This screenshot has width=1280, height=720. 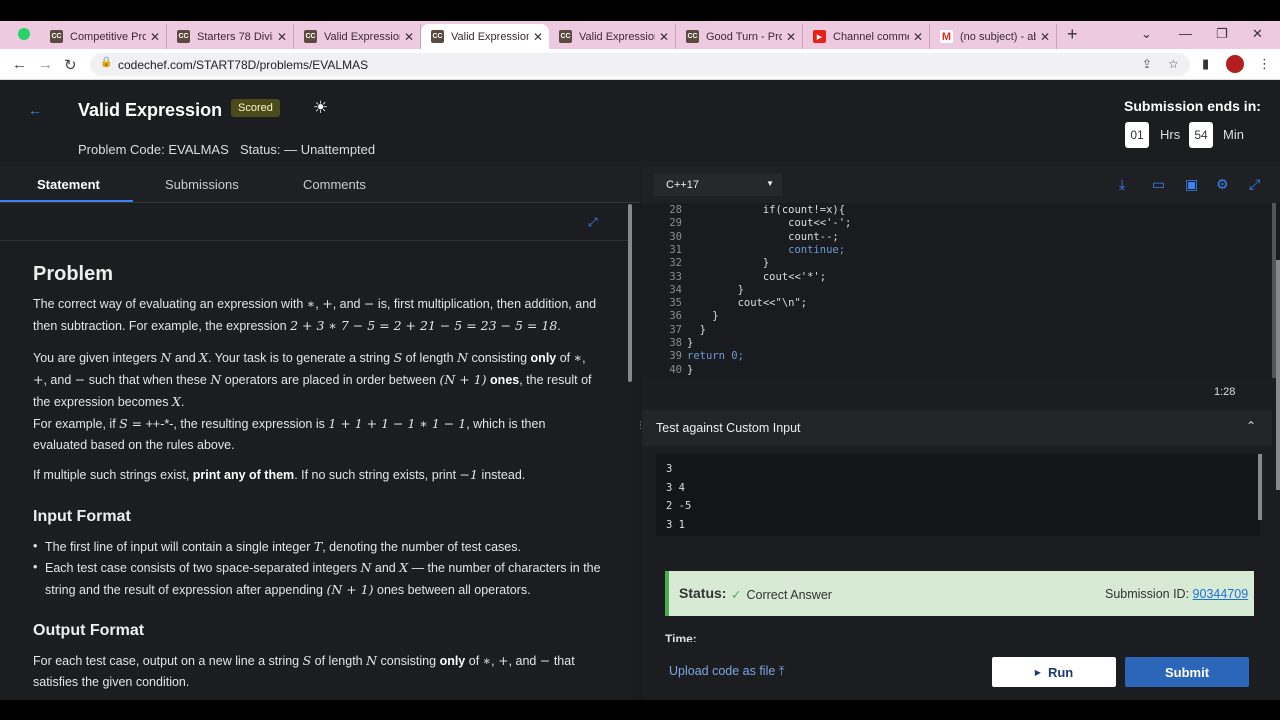 I want to click on browser-tab: CC Good Turn - Pro ✕, so click(x=739, y=36).